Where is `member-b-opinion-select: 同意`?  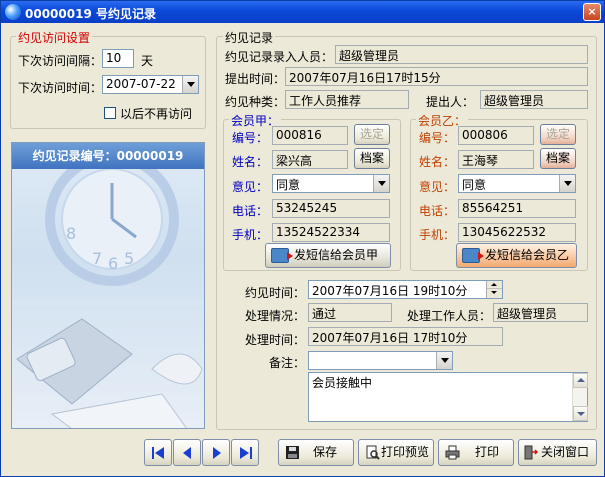 member-b-opinion-select: 同意 is located at coordinates (517, 183).